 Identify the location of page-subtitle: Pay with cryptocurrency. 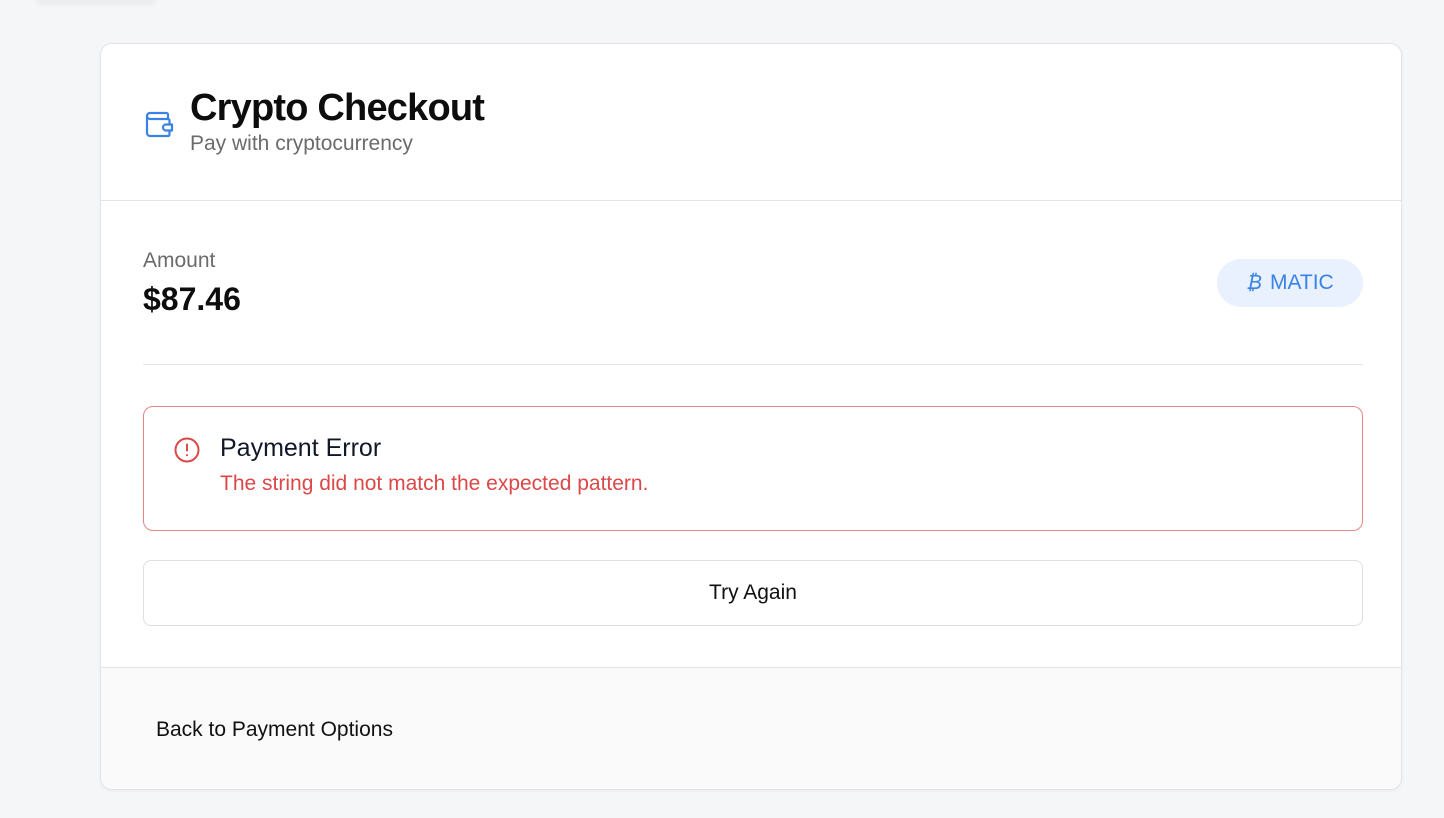
(301, 143).